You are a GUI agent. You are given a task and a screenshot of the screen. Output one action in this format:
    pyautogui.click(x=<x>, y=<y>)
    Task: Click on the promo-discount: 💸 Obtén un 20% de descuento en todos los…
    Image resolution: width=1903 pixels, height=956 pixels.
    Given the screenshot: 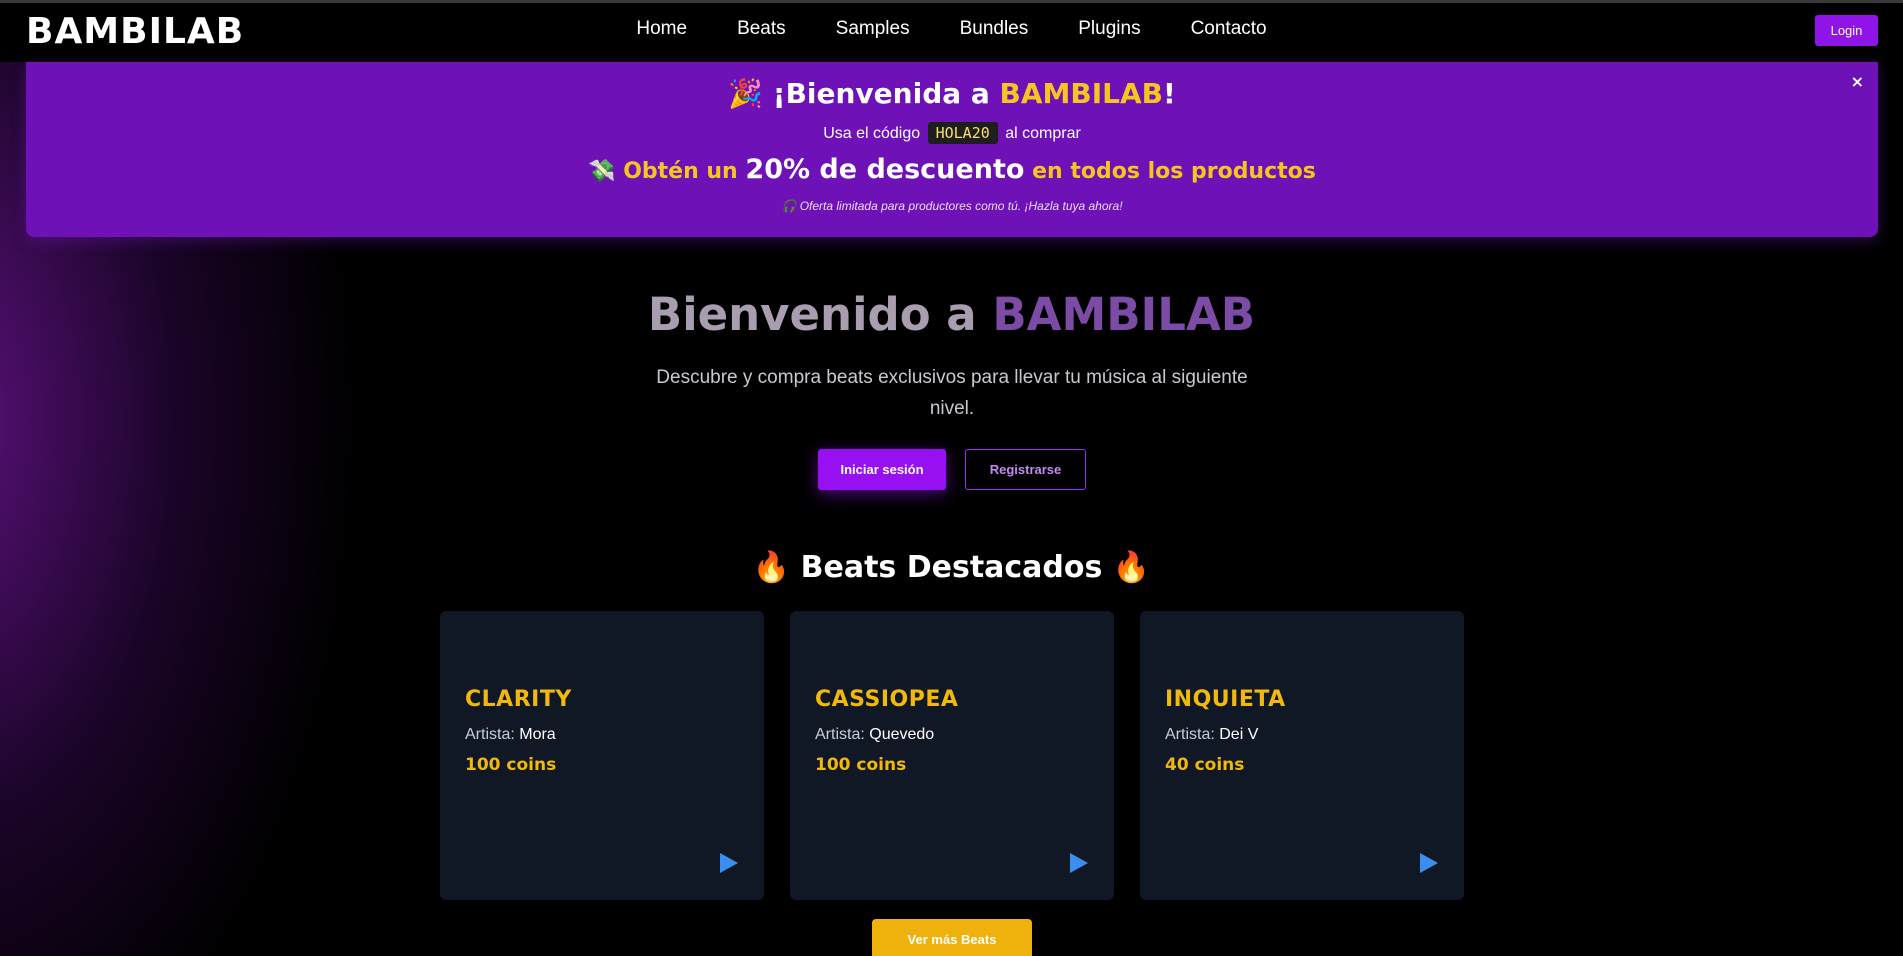 What is the action you would take?
    pyautogui.click(x=952, y=169)
    